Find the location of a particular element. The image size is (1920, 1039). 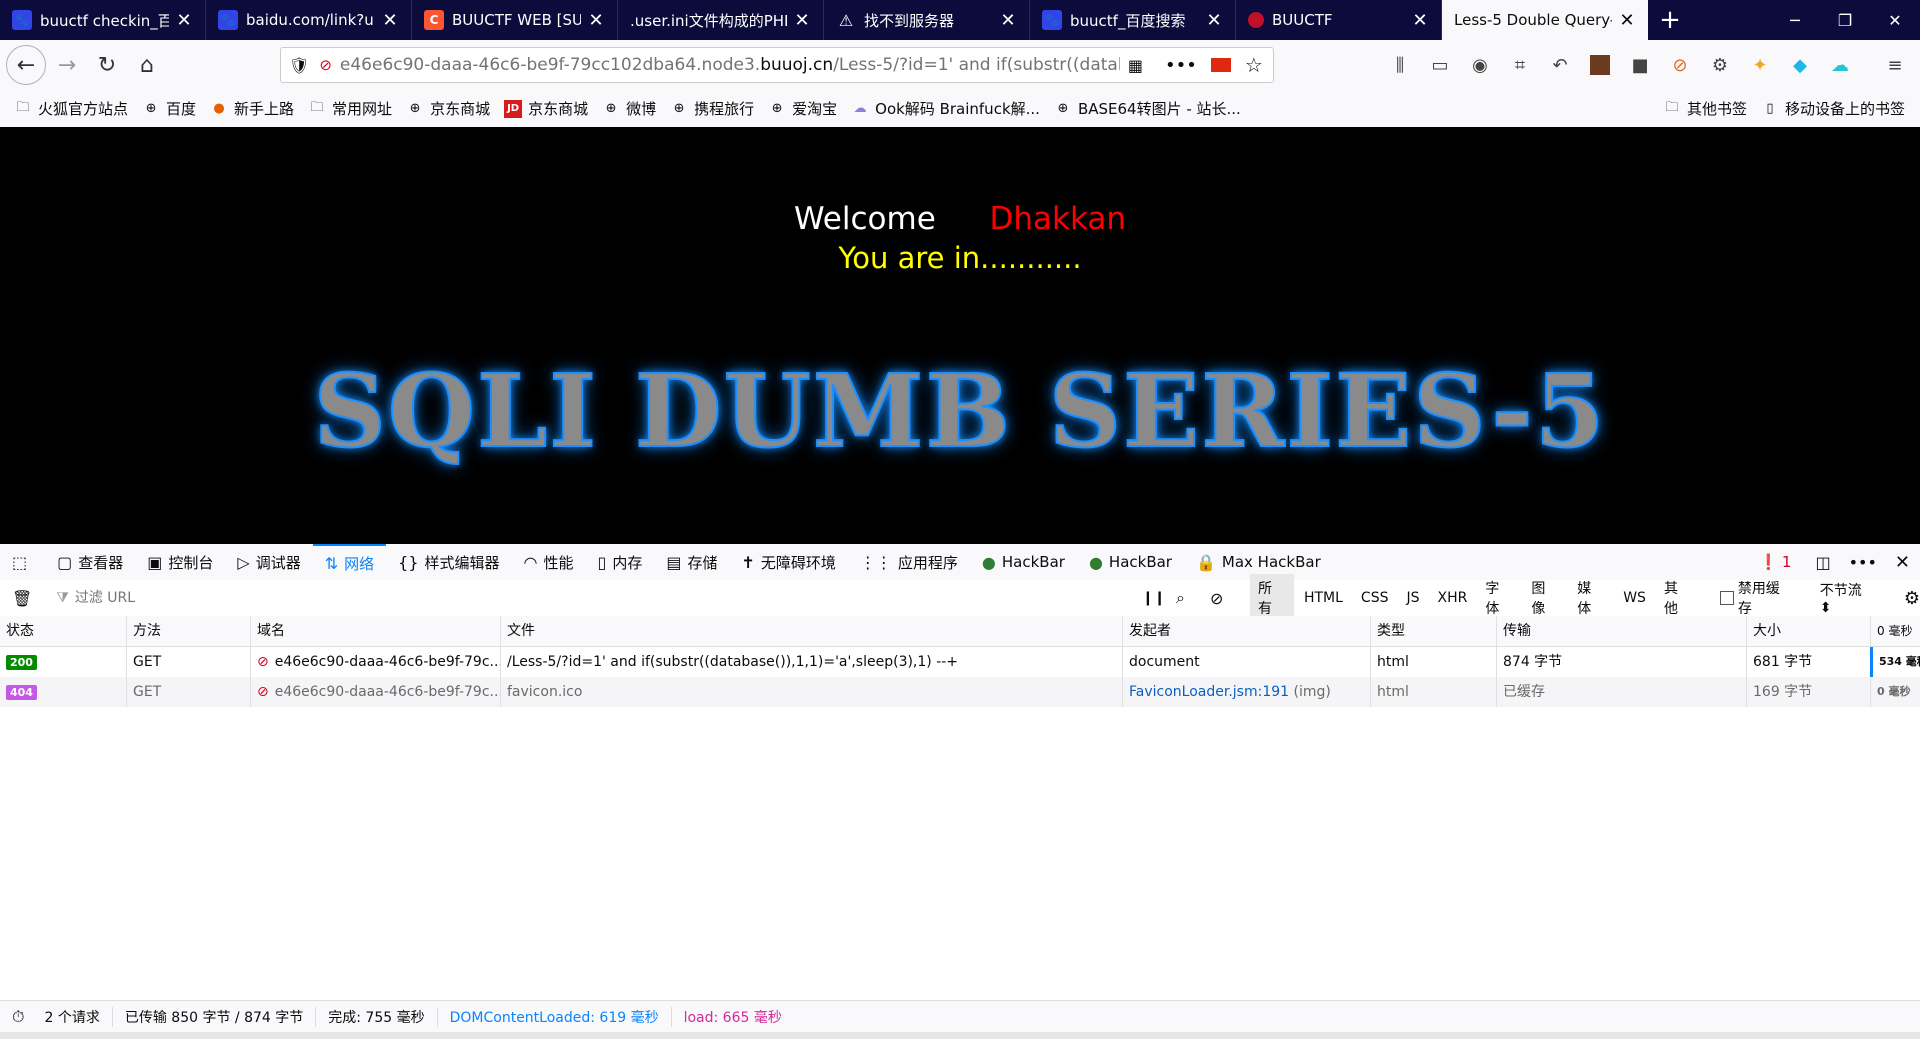

close-devtools-icon: ✕ is located at coordinates (1902, 562).